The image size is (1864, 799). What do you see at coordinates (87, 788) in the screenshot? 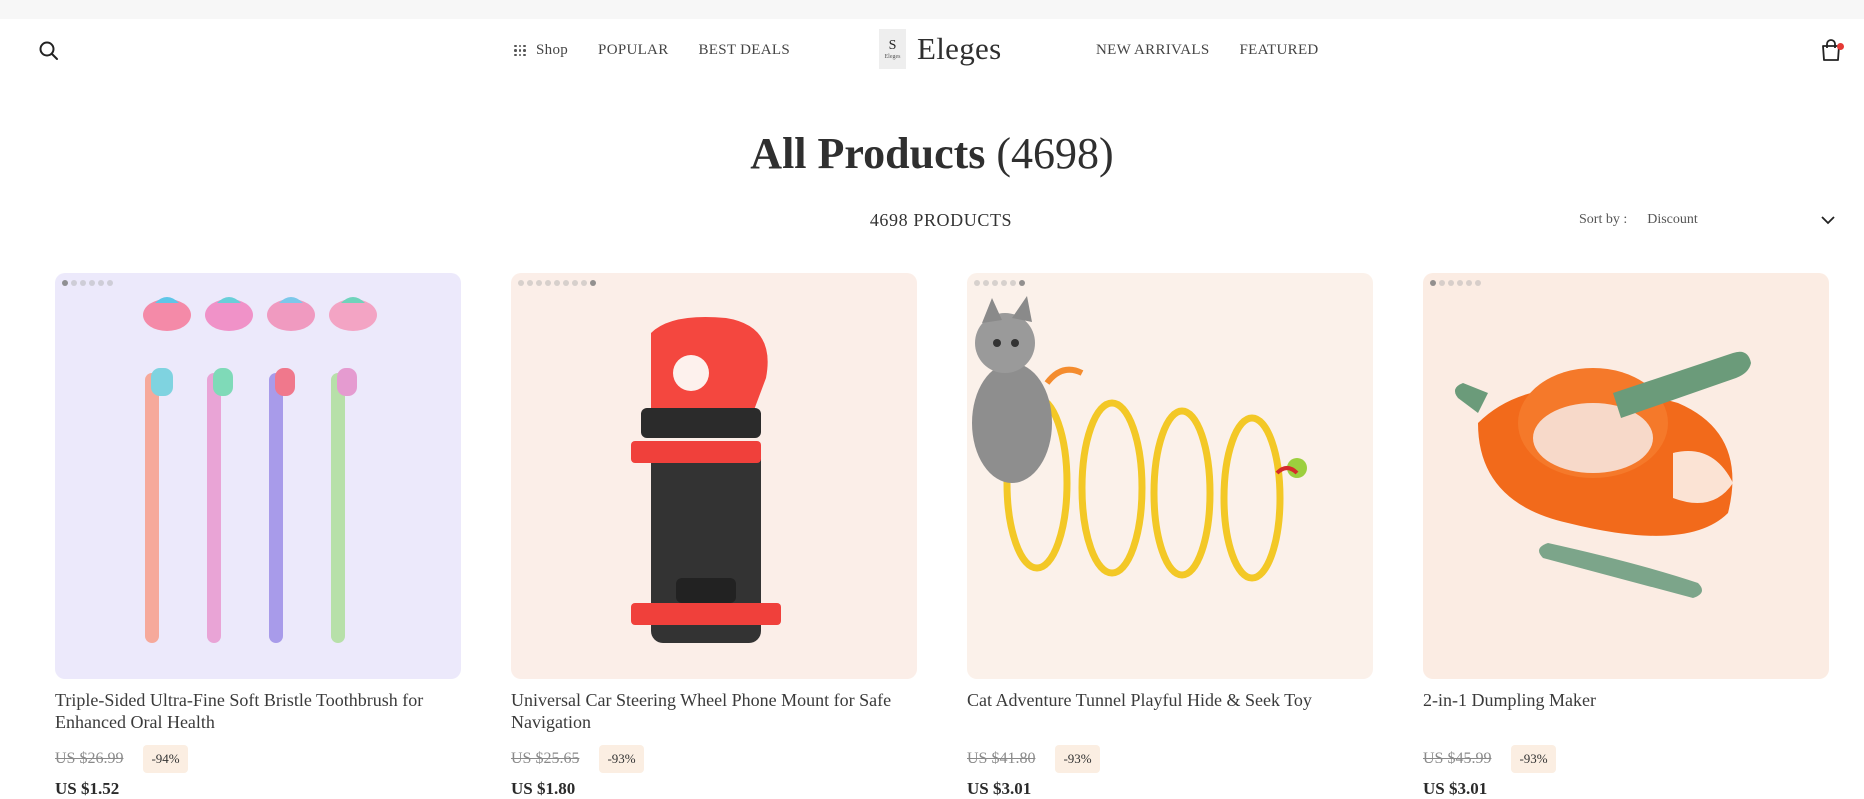
I see `sale-price: US $1.52` at bounding box center [87, 788].